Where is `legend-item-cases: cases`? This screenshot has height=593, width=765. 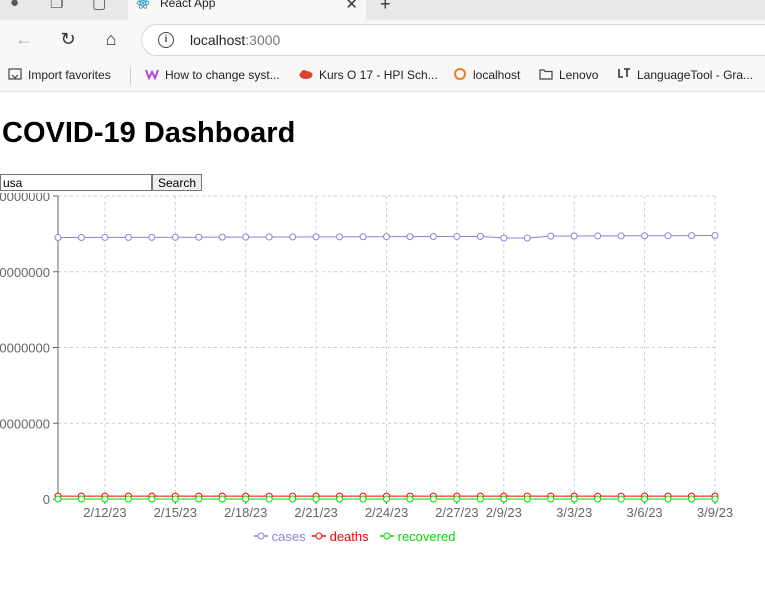
legend-item-cases: cases is located at coordinates (280, 536).